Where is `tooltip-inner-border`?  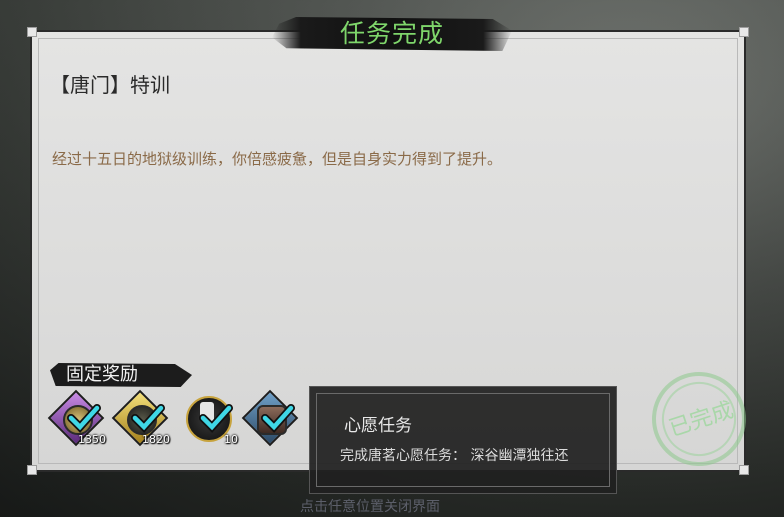
tooltip-inner-border is located at coordinates (463, 440).